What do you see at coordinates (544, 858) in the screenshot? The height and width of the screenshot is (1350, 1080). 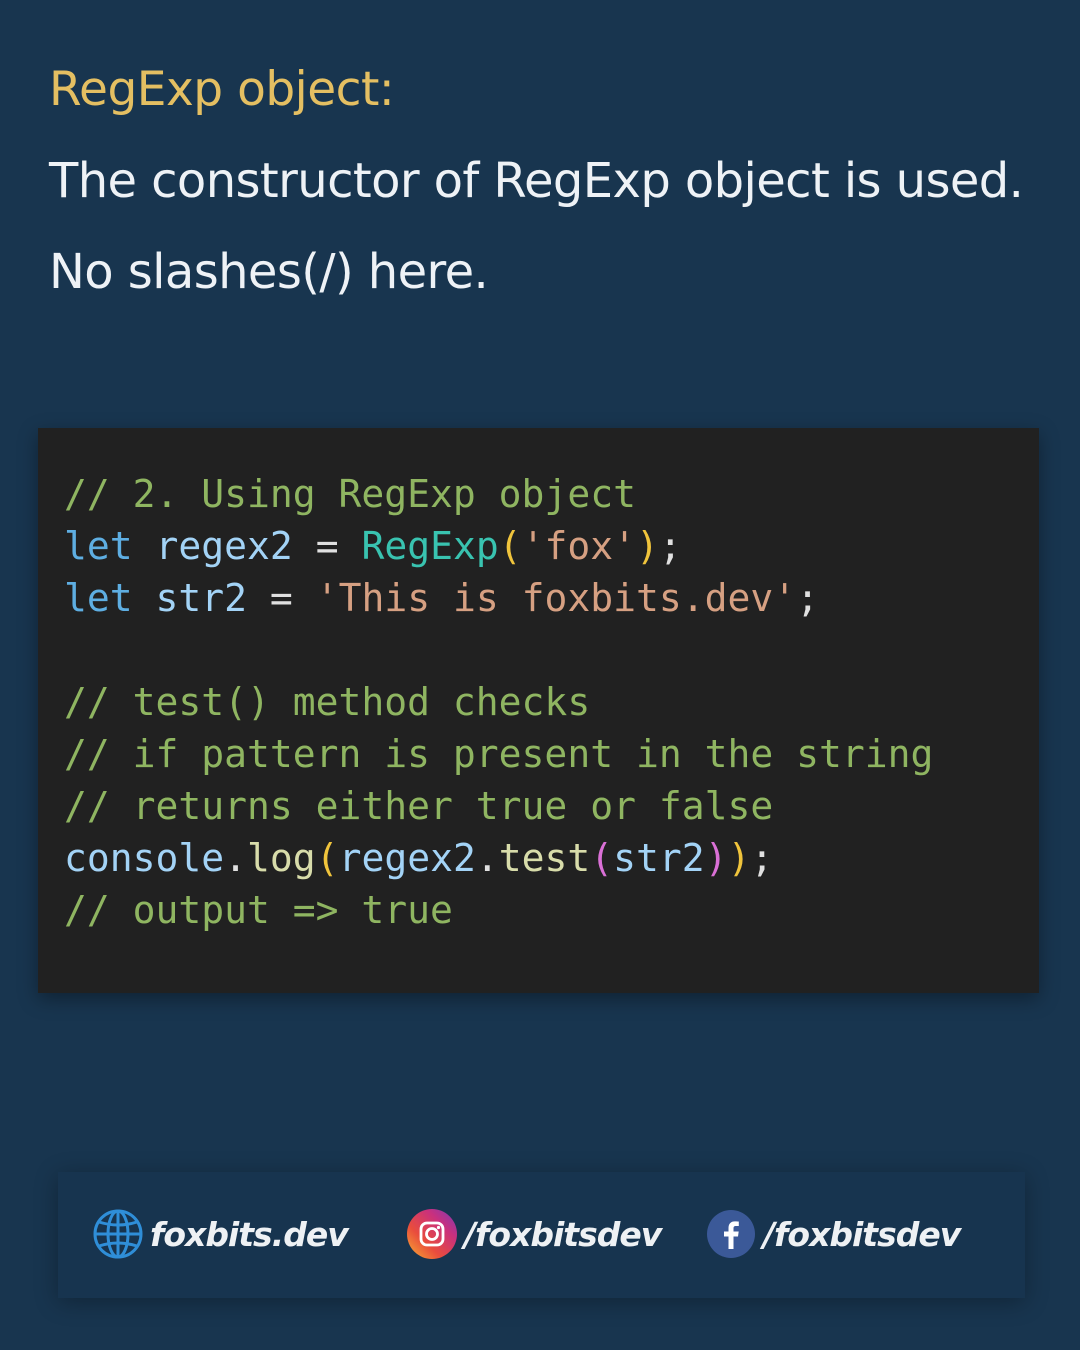 I see `code-token: test` at bounding box center [544, 858].